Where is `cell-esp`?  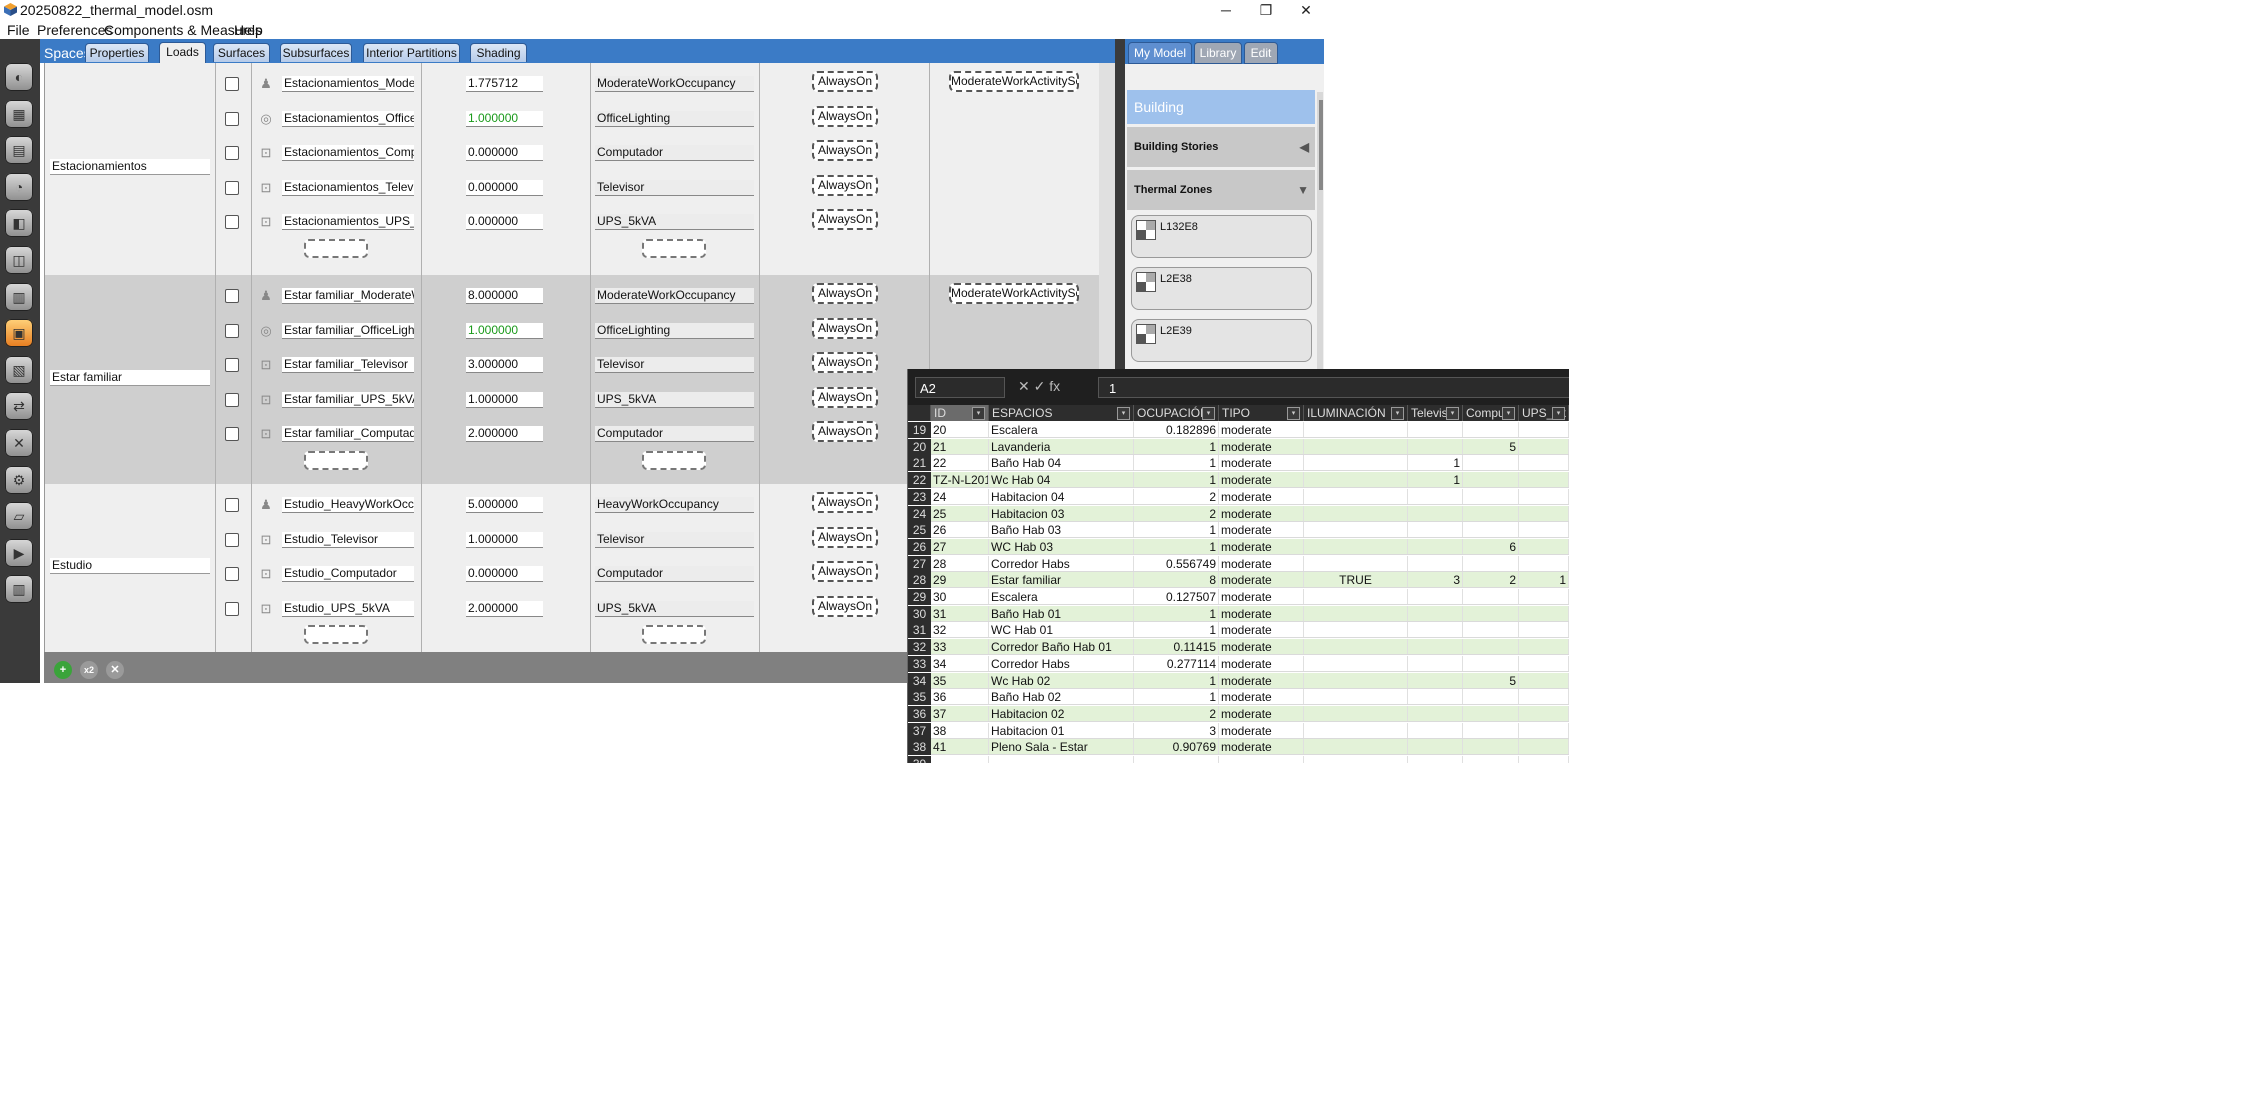 cell-esp is located at coordinates (1061, 759).